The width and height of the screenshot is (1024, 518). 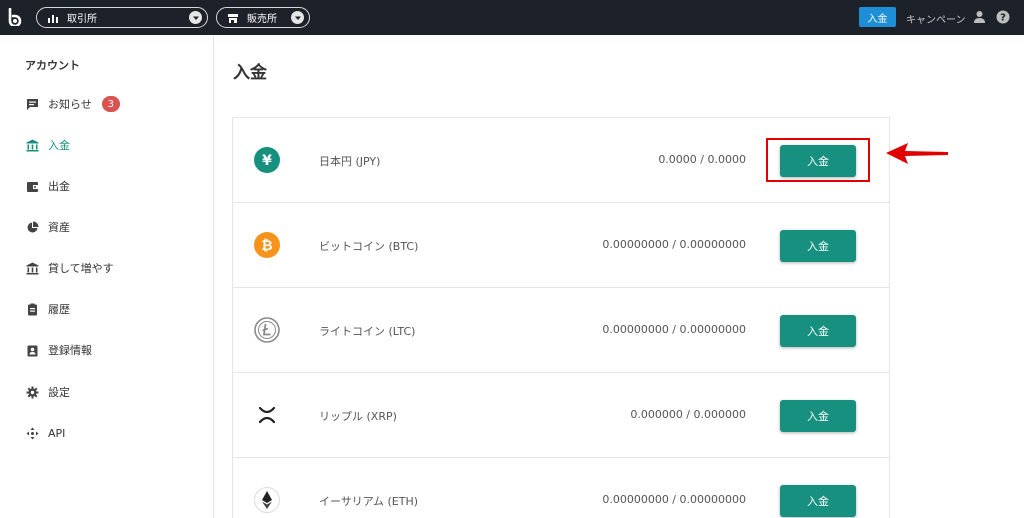 I want to click on sidebar-item-label: 貸して増やす, so click(x=81, y=268).